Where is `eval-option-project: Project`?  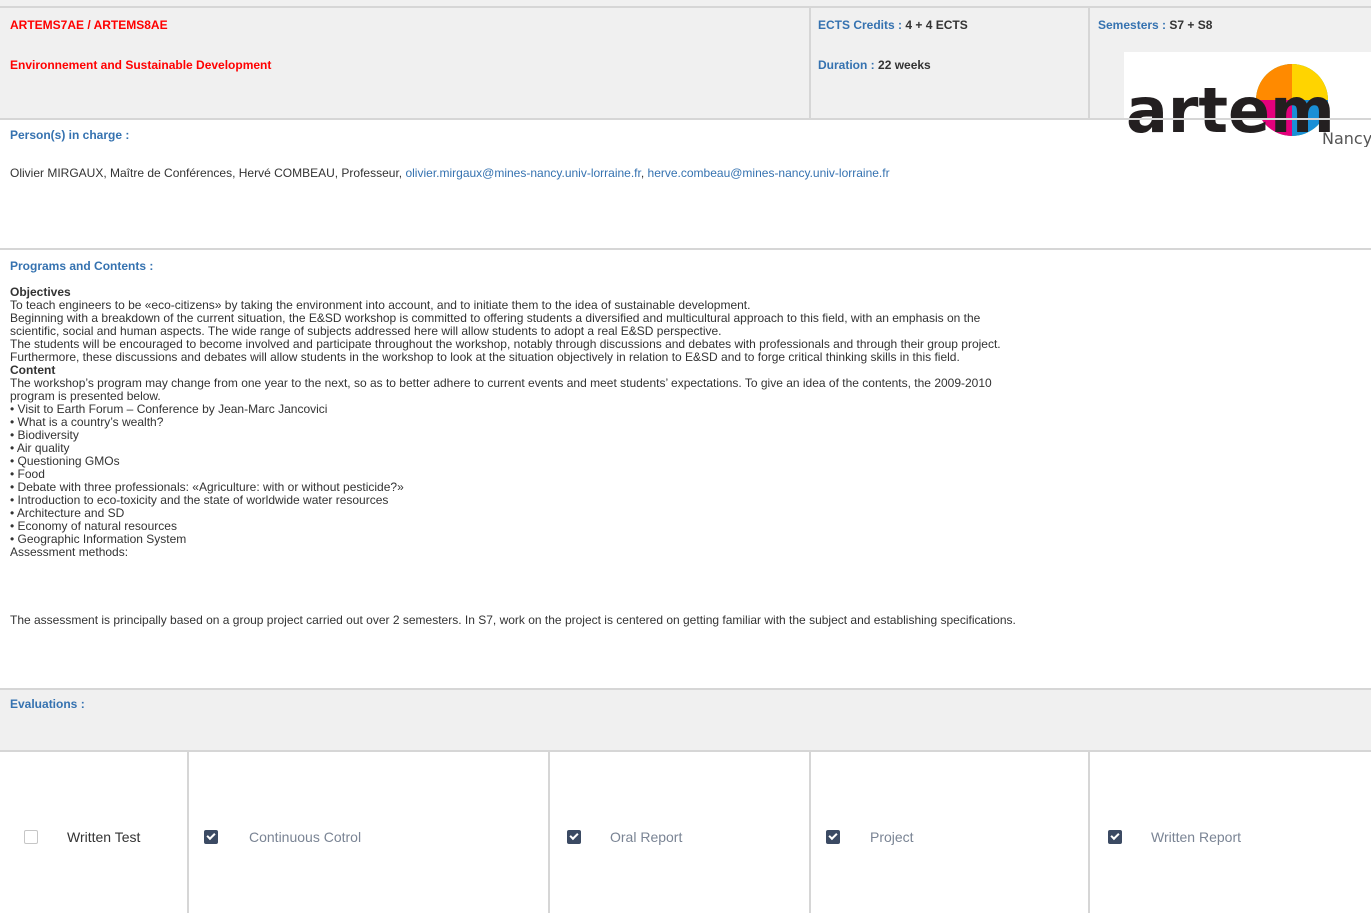 eval-option-project: Project is located at coordinates (870, 837).